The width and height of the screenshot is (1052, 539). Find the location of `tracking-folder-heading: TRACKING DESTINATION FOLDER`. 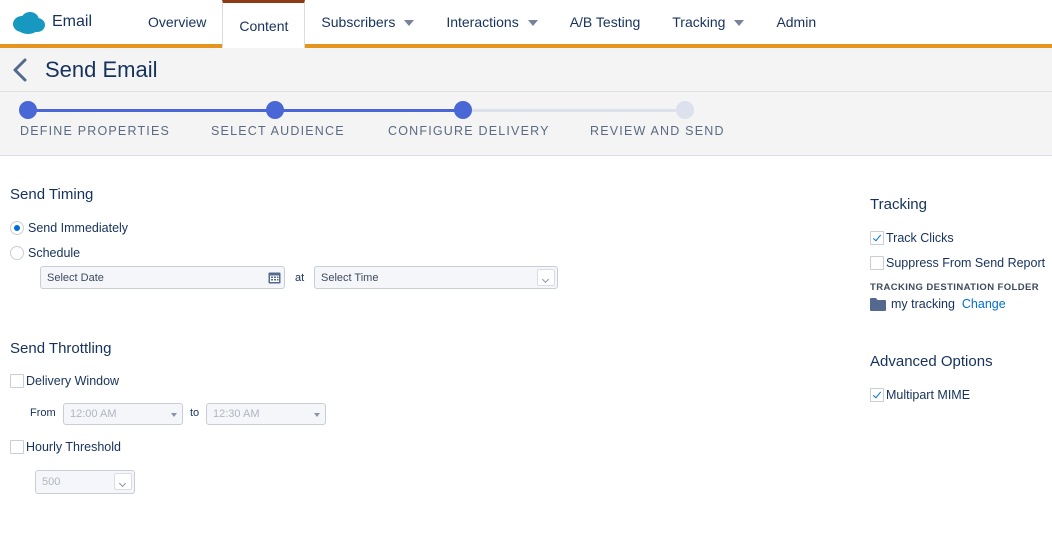

tracking-folder-heading: TRACKING DESTINATION FOLDER is located at coordinates (954, 287).